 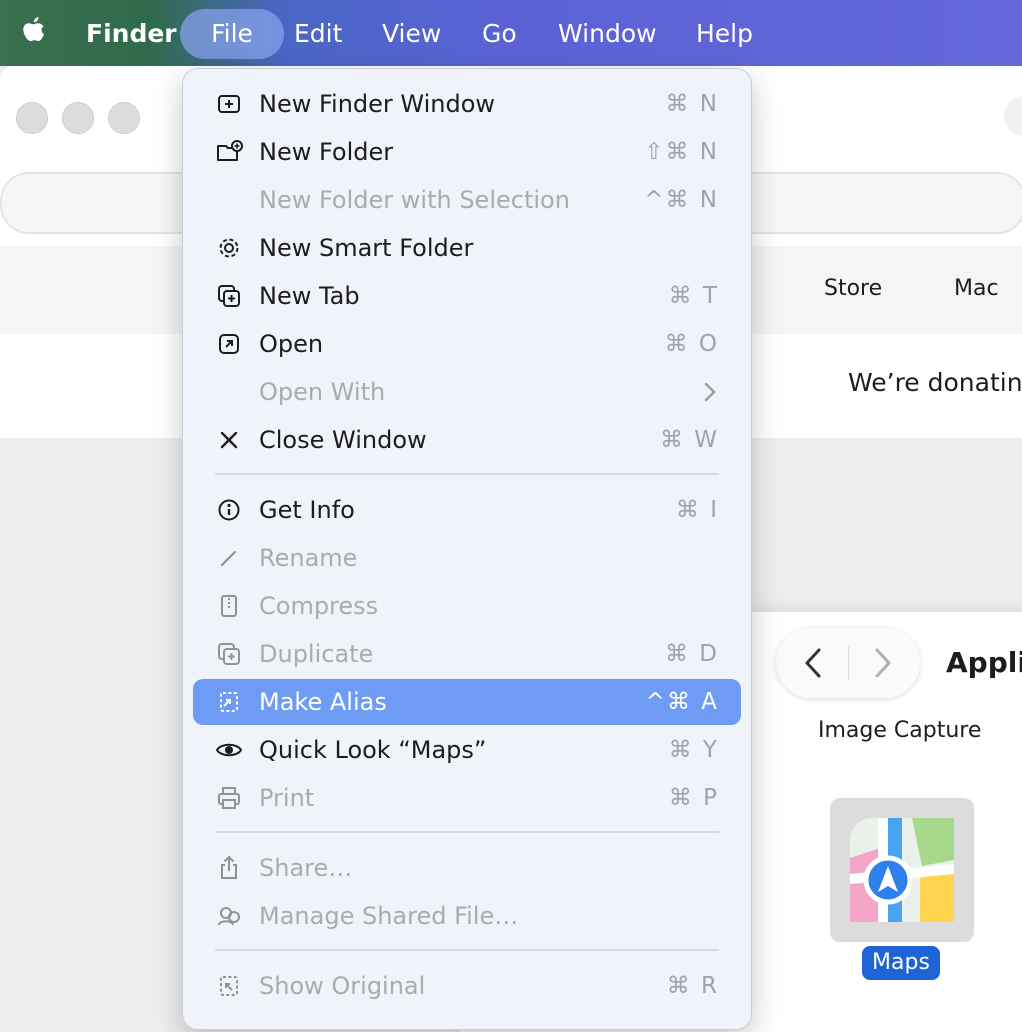 What do you see at coordinates (131, 34) in the screenshot?
I see `menu-finder: Finder` at bounding box center [131, 34].